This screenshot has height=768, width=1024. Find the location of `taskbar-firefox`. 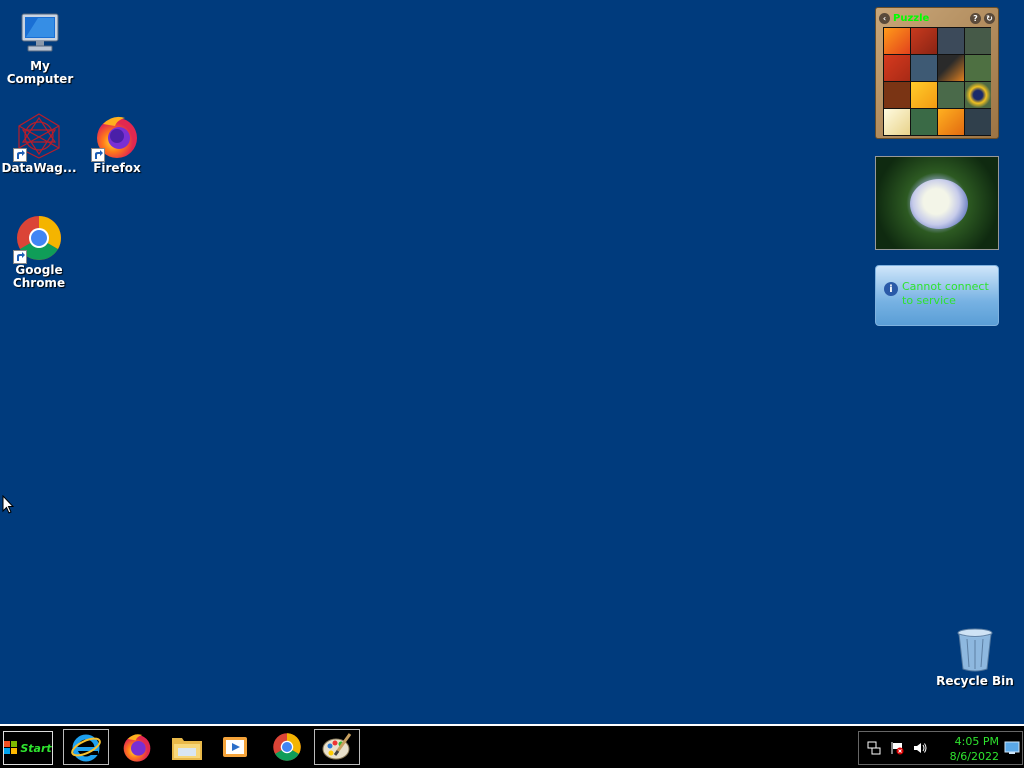

taskbar-firefox is located at coordinates (137, 747).